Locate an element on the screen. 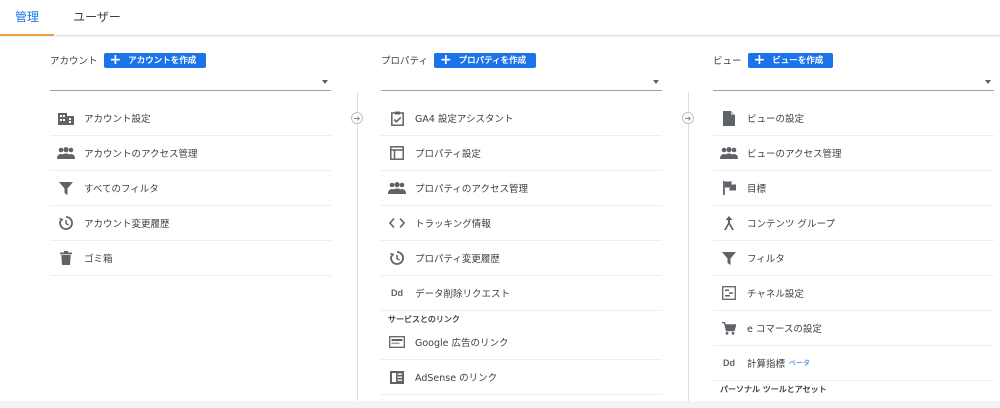 Image resolution: width=1000 pixels, height=408 pixels. view-access-item: ビューのアクセス管理 is located at coordinates (853, 153).